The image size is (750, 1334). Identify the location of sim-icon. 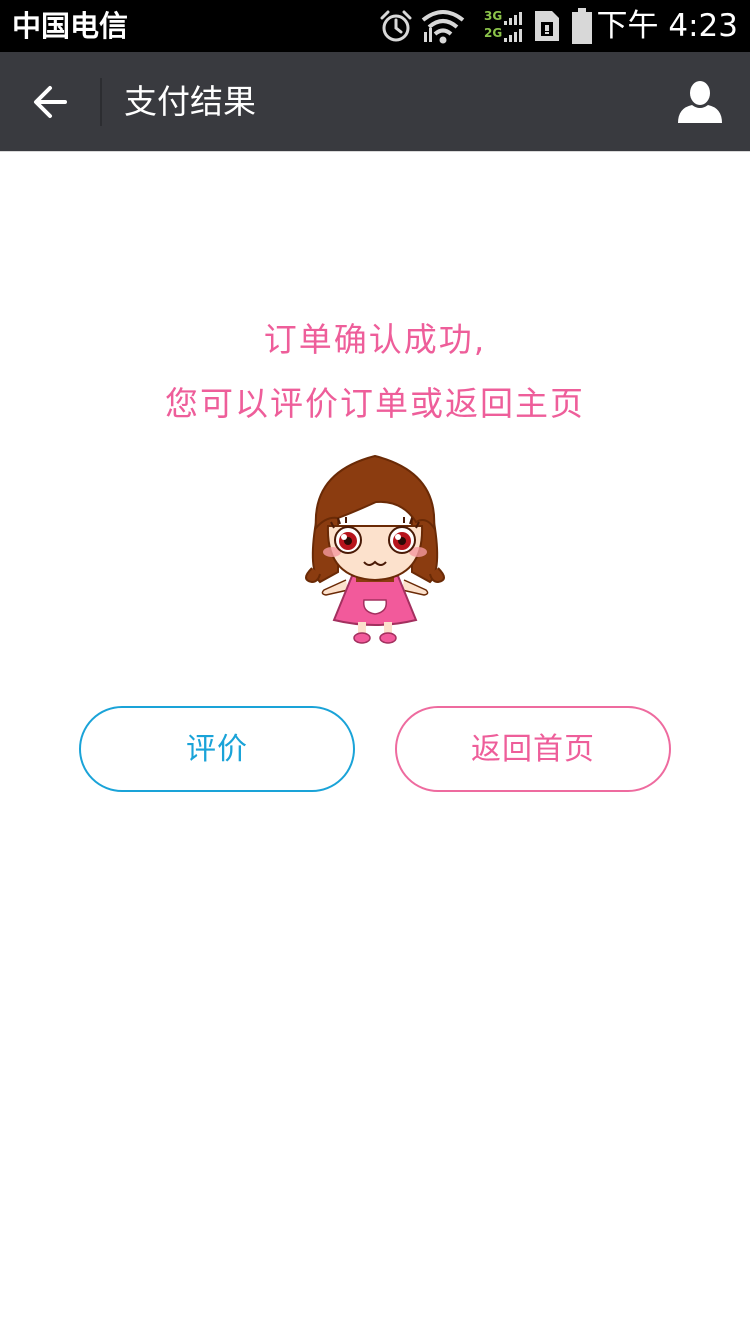
(547, 26).